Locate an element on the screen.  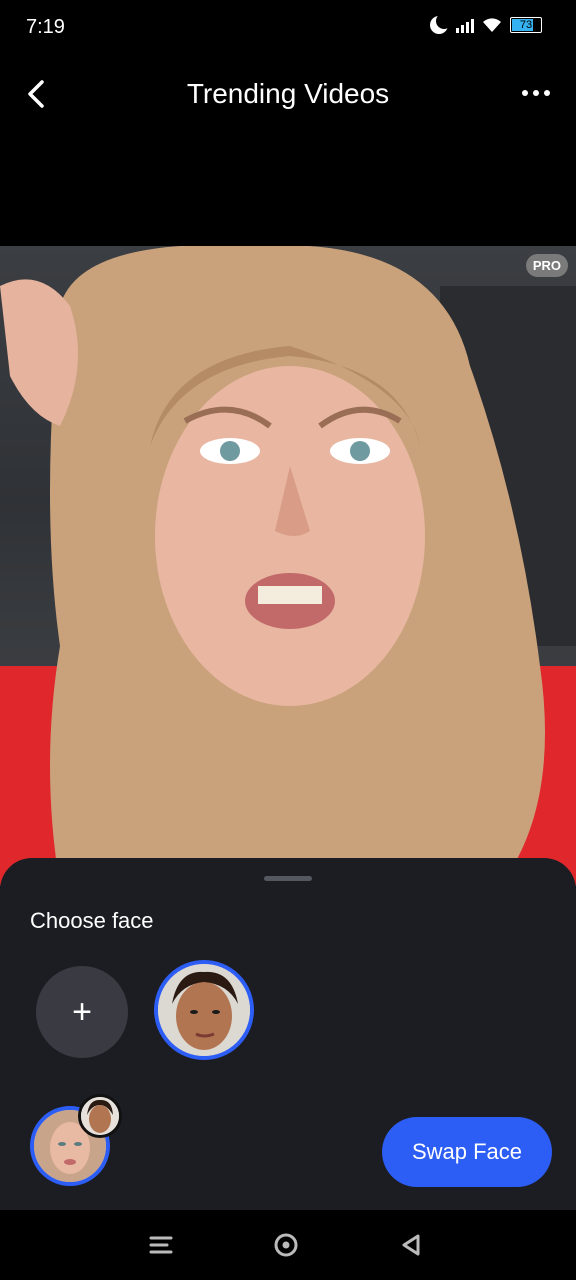
status-time: 7:19 is located at coordinates (45, 27).